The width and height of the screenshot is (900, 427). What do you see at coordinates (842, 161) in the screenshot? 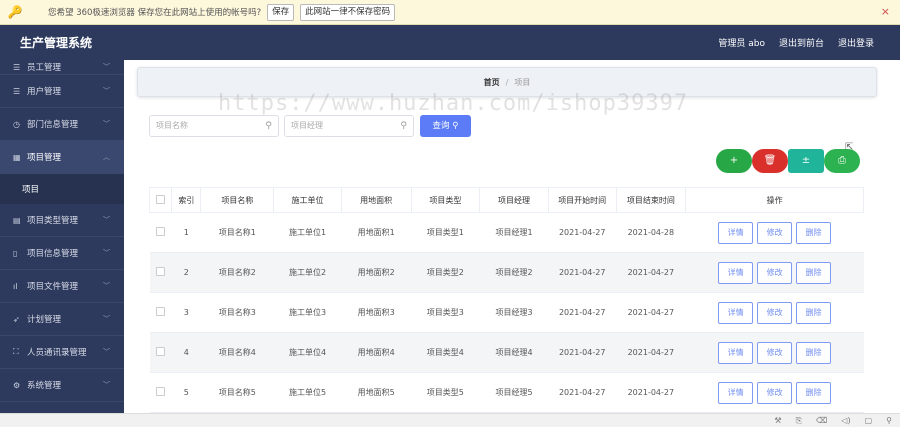
I see `print-button: ⎙` at bounding box center [842, 161].